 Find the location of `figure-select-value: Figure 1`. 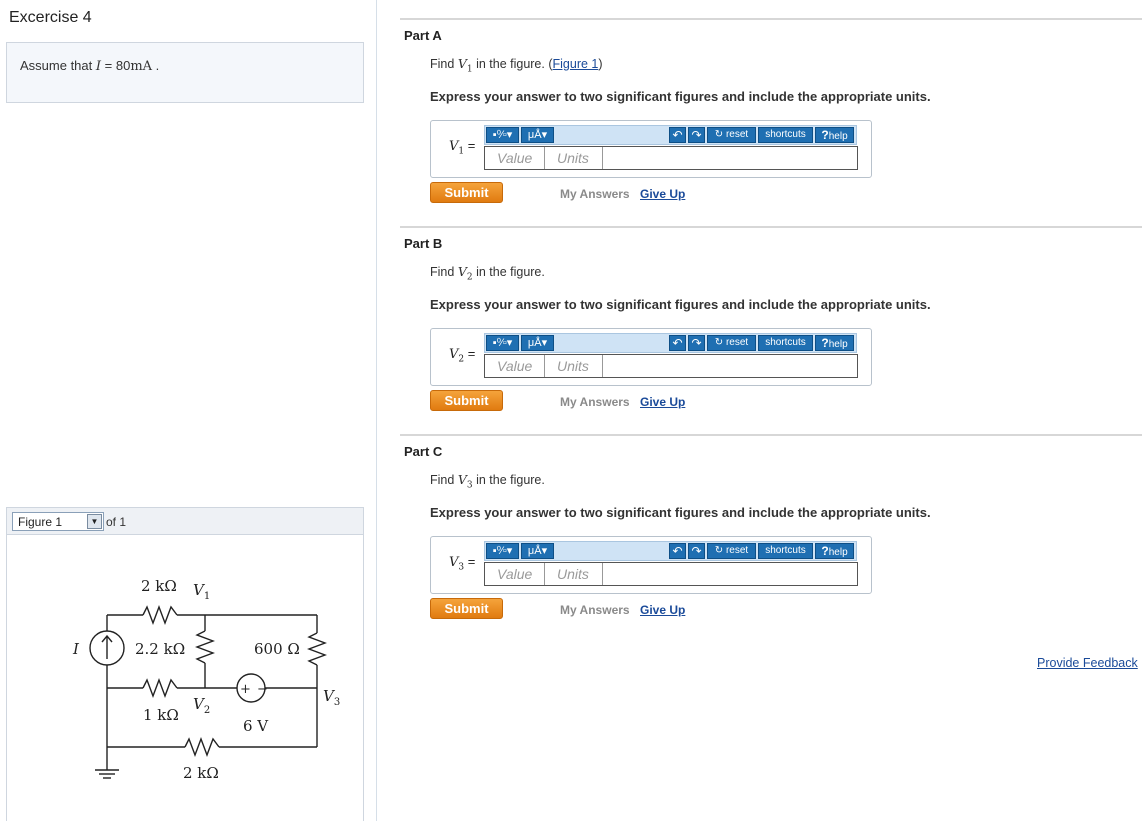

figure-select-value: Figure 1 is located at coordinates (40, 522).